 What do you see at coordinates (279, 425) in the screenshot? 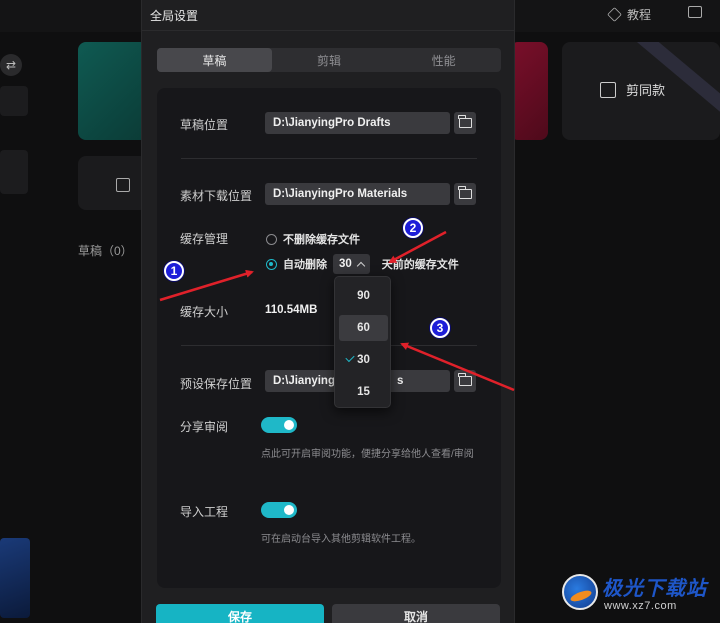
I see `share-review-toggle` at bounding box center [279, 425].